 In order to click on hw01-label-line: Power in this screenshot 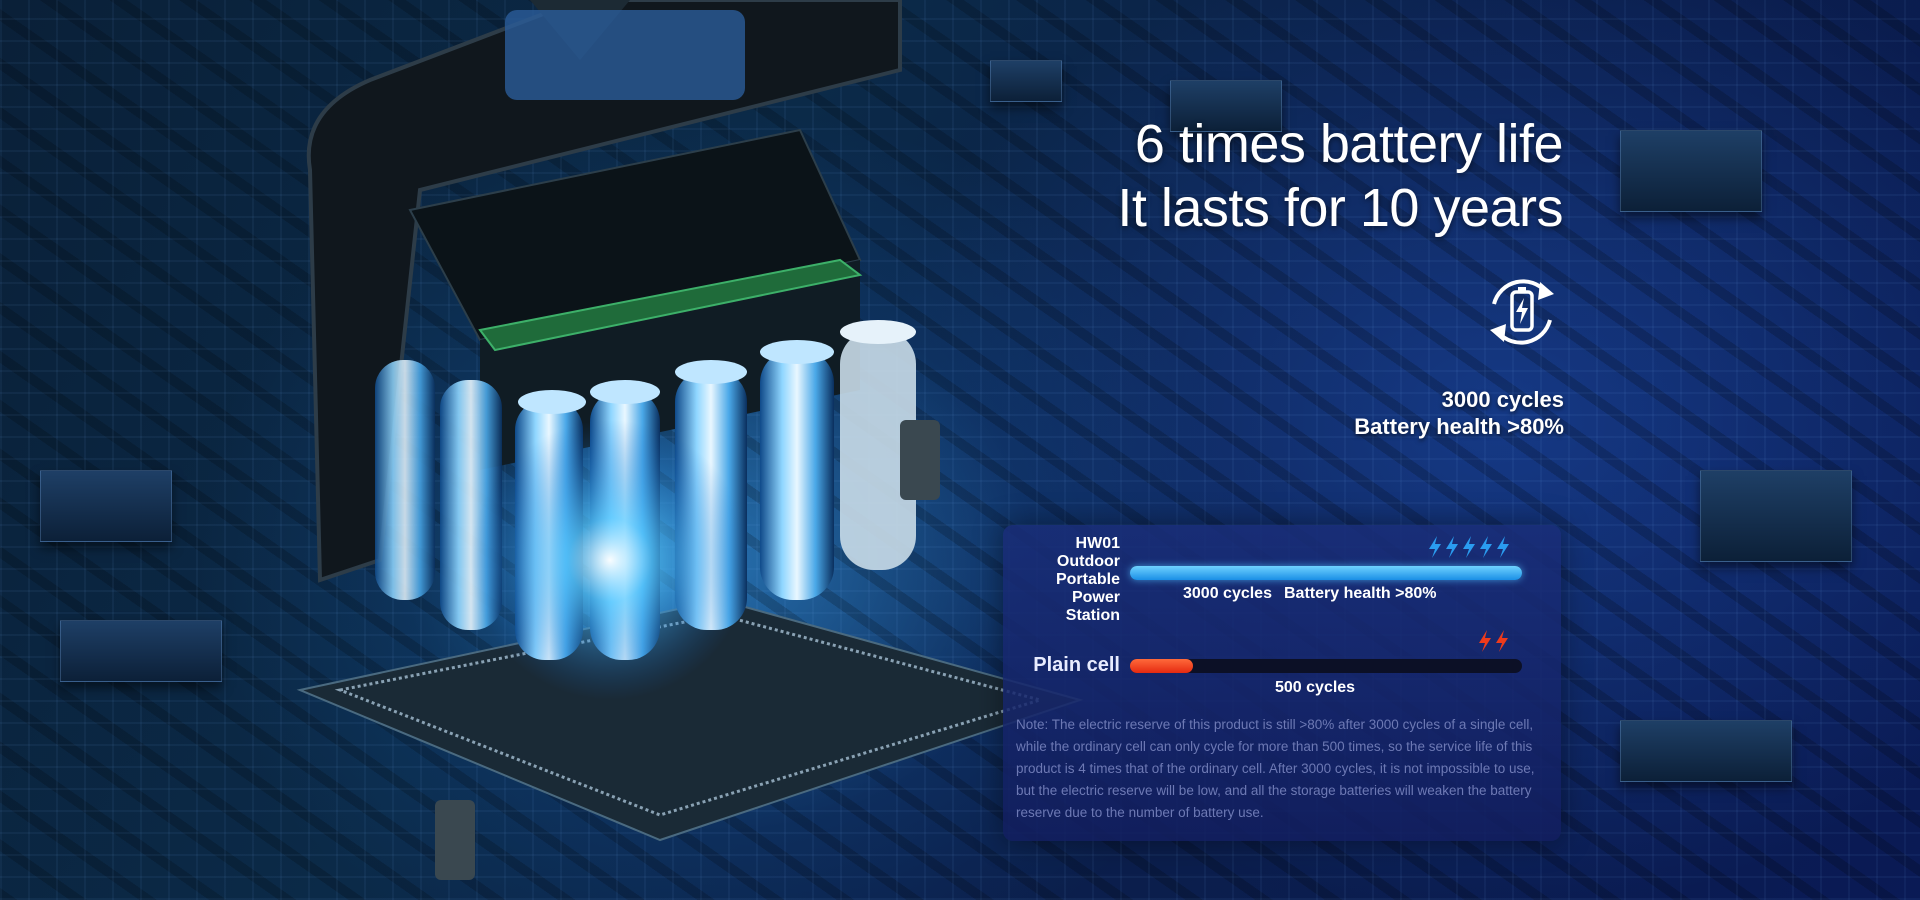, I will do `click(1095, 597)`.